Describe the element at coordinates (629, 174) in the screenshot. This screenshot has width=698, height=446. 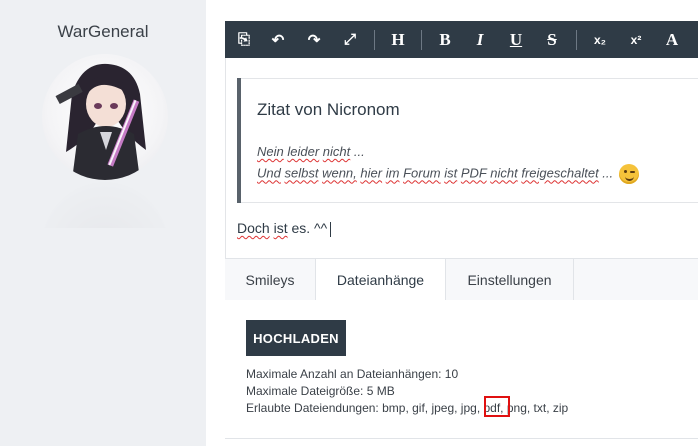
I see `wink-emoji-icon` at that location.